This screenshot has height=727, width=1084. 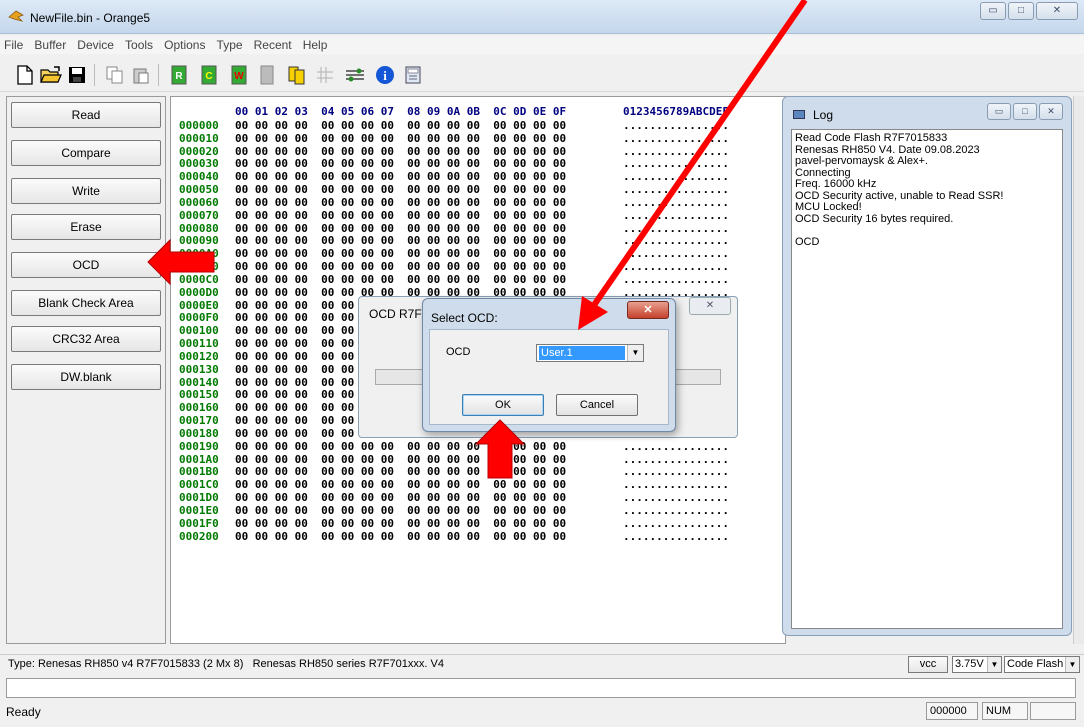 I want to click on voltage-select: 3.75V ▼, so click(x=977, y=664).